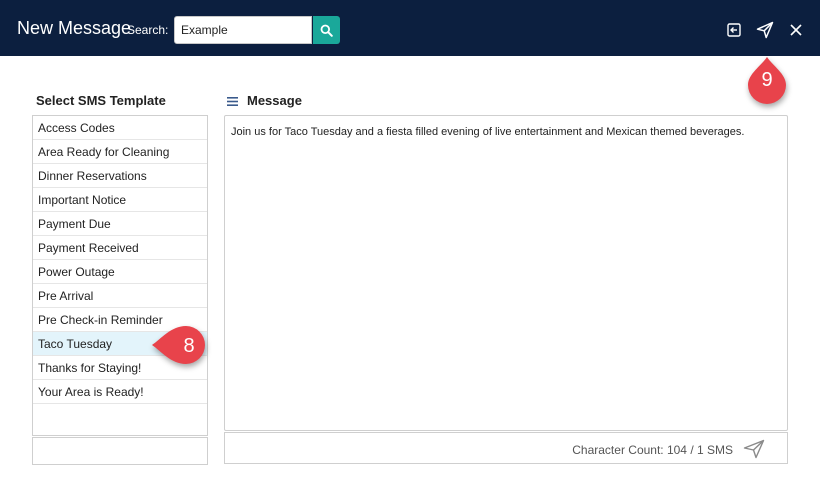  I want to click on message-footer: Character Count: 104 / 1 SMS, so click(506, 448).